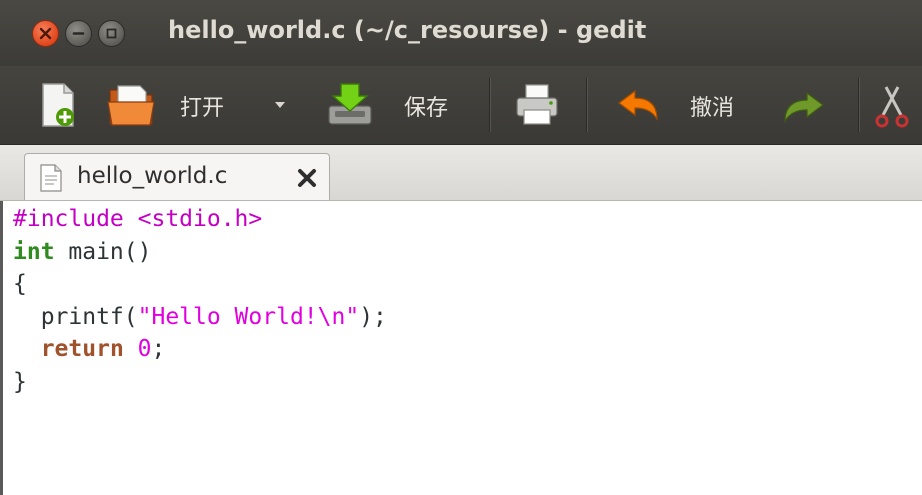  I want to click on print-icon, so click(537, 104).